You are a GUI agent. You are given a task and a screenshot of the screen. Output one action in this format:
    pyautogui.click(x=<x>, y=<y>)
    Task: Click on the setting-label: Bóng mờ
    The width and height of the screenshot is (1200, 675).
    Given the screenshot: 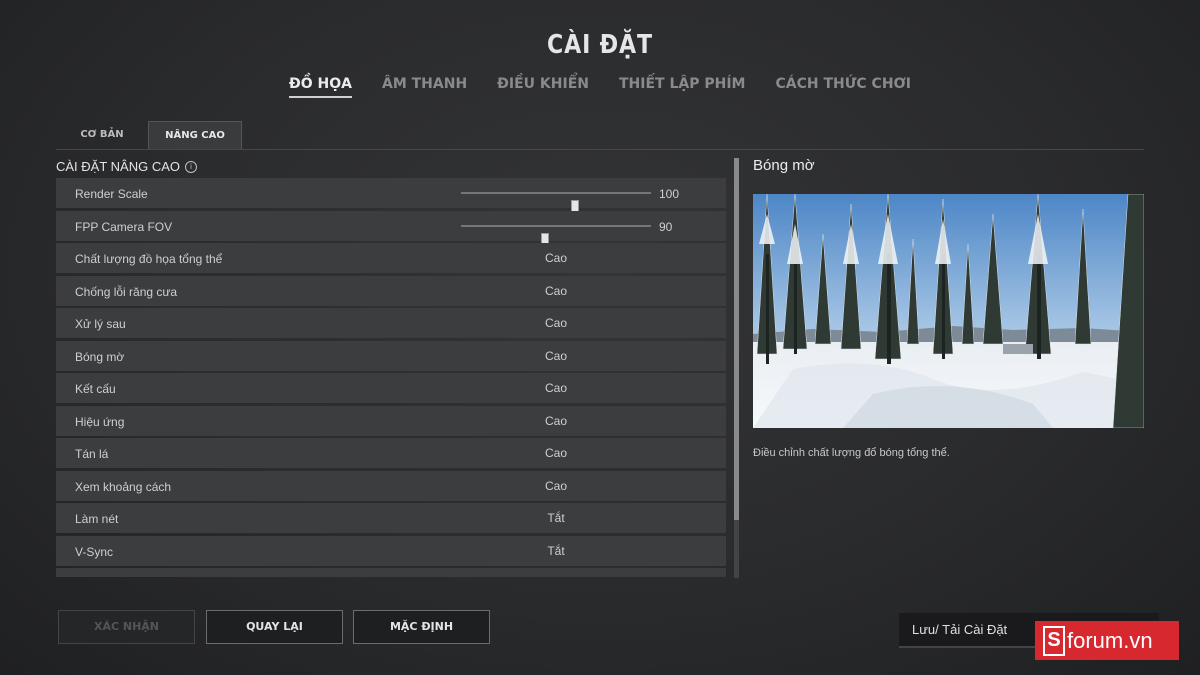 What is the action you would take?
    pyautogui.click(x=100, y=356)
    